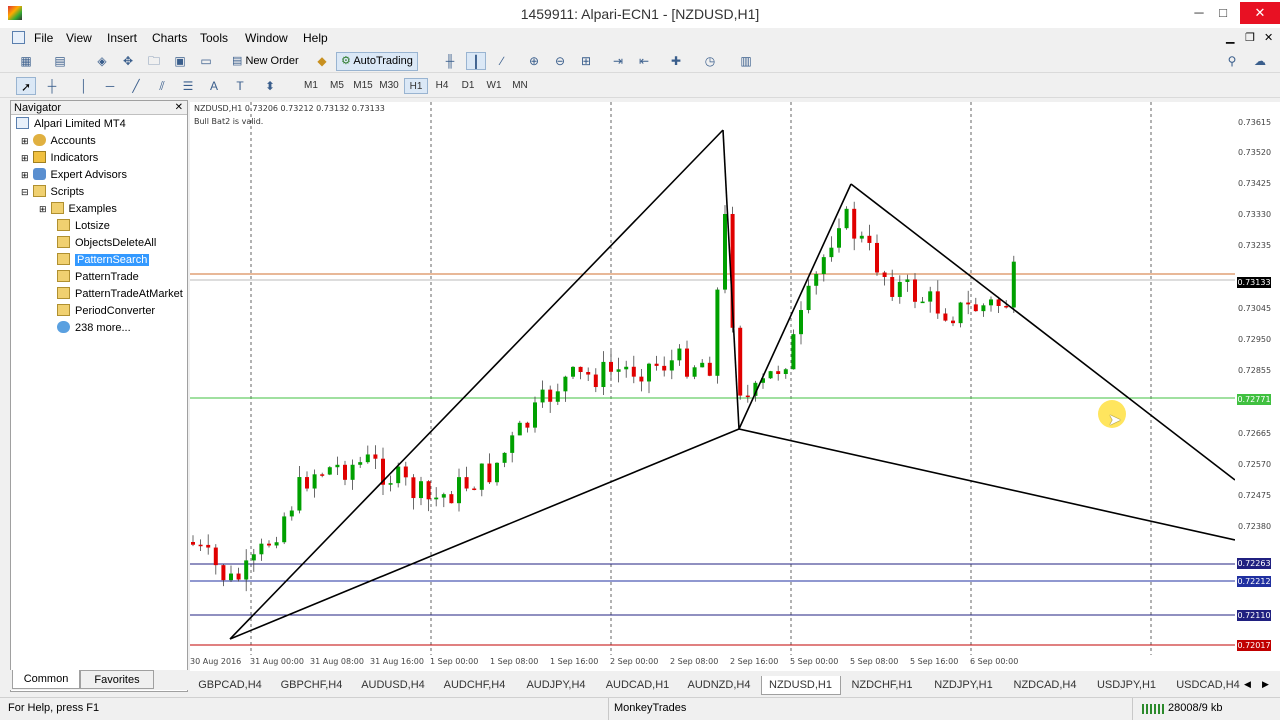 This screenshot has height=720, width=1280. Describe the element at coordinates (120, 294) in the screenshot. I see `nav-patterntradeatmarket: PatternTradeAtMarket` at that location.